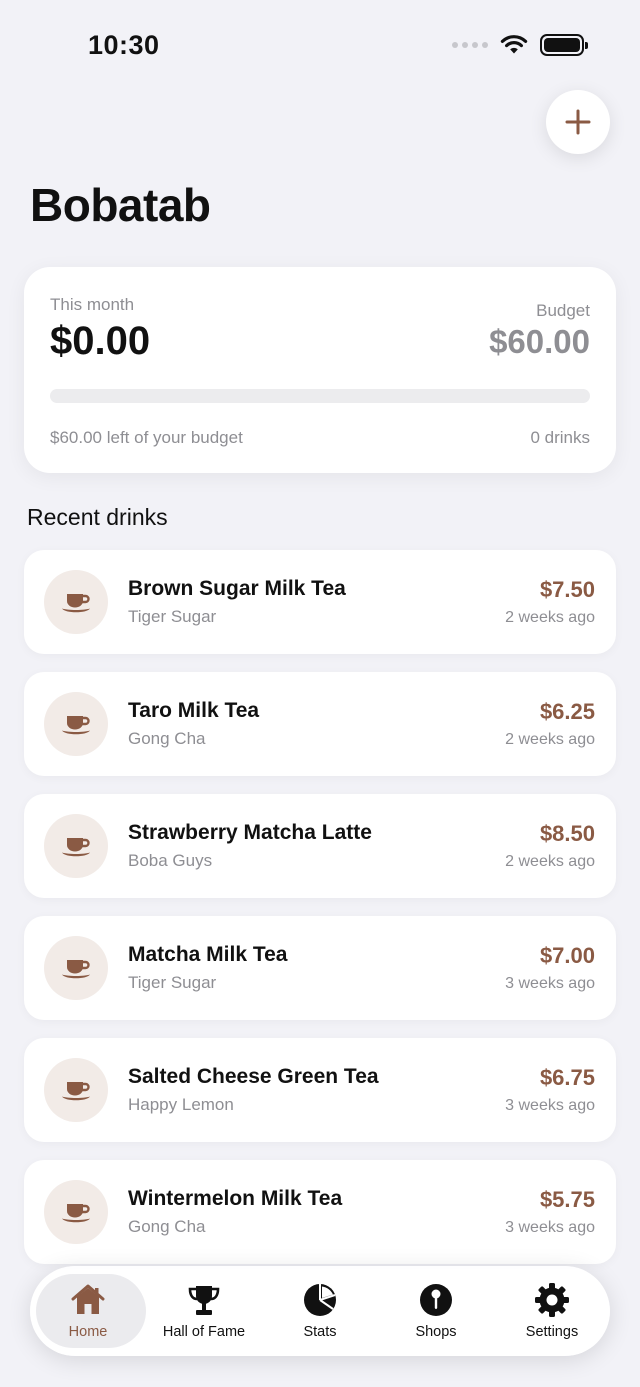 Image resolution: width=640 pixels, height=1387 pixels. I want to click on gear-icon, so click(552, 1300).